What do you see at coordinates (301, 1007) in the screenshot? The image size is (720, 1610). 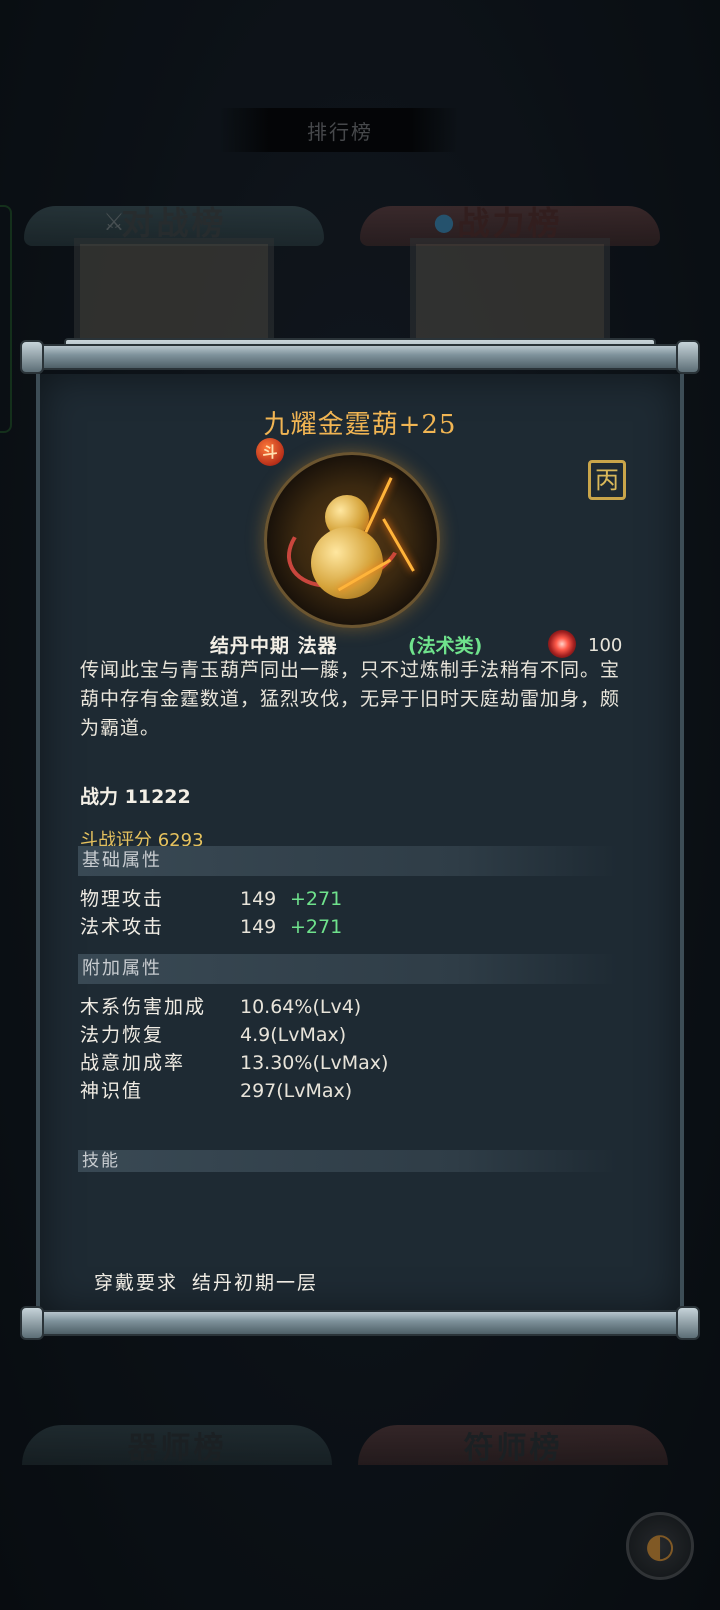 I see `attr-value: 10.64%(Lv4)` at bounding box center [301, 1007].